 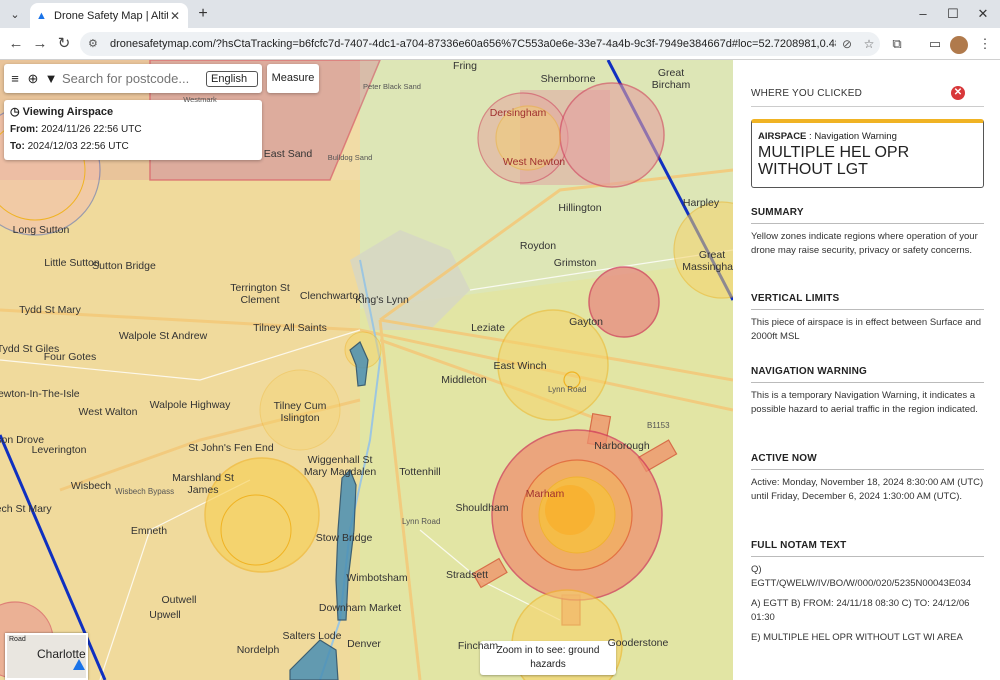 What do you see at coordinates (935, 44) in the screenshot?
I see `cast-icon: ▭` at bounding box center [935, 44].